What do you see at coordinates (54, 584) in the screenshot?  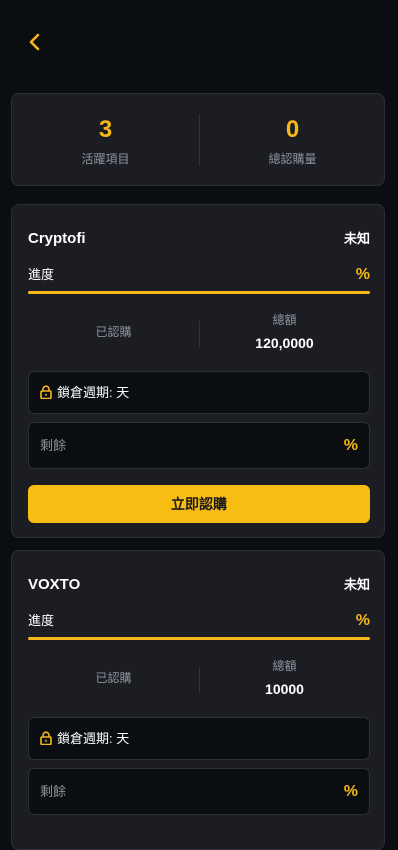 I see `project-name: VOXTO` at bounding box center [54, 584].